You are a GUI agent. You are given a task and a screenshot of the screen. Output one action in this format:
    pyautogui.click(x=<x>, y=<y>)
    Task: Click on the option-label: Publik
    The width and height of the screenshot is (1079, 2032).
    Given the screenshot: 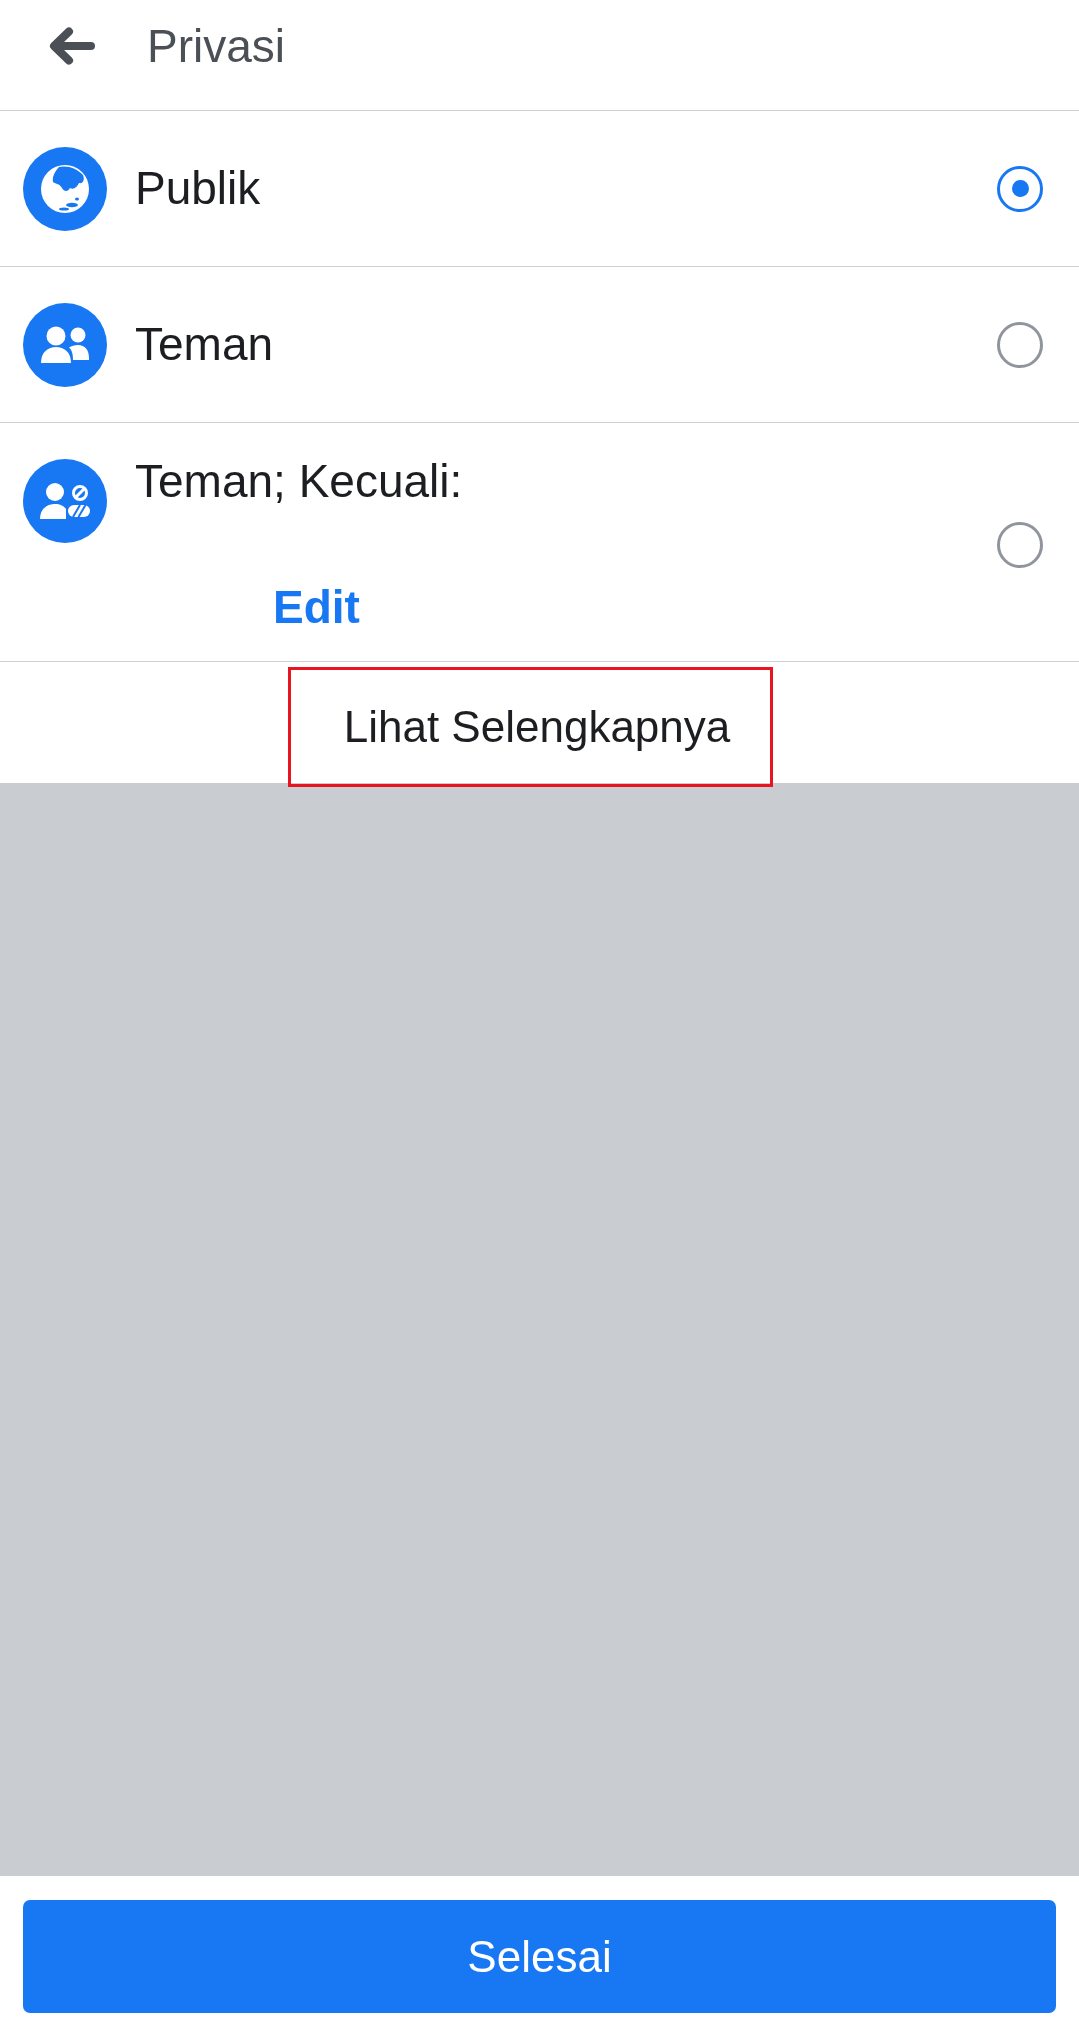 What is the action you would take?
    pyautogui.click(x=198, y=188)
    